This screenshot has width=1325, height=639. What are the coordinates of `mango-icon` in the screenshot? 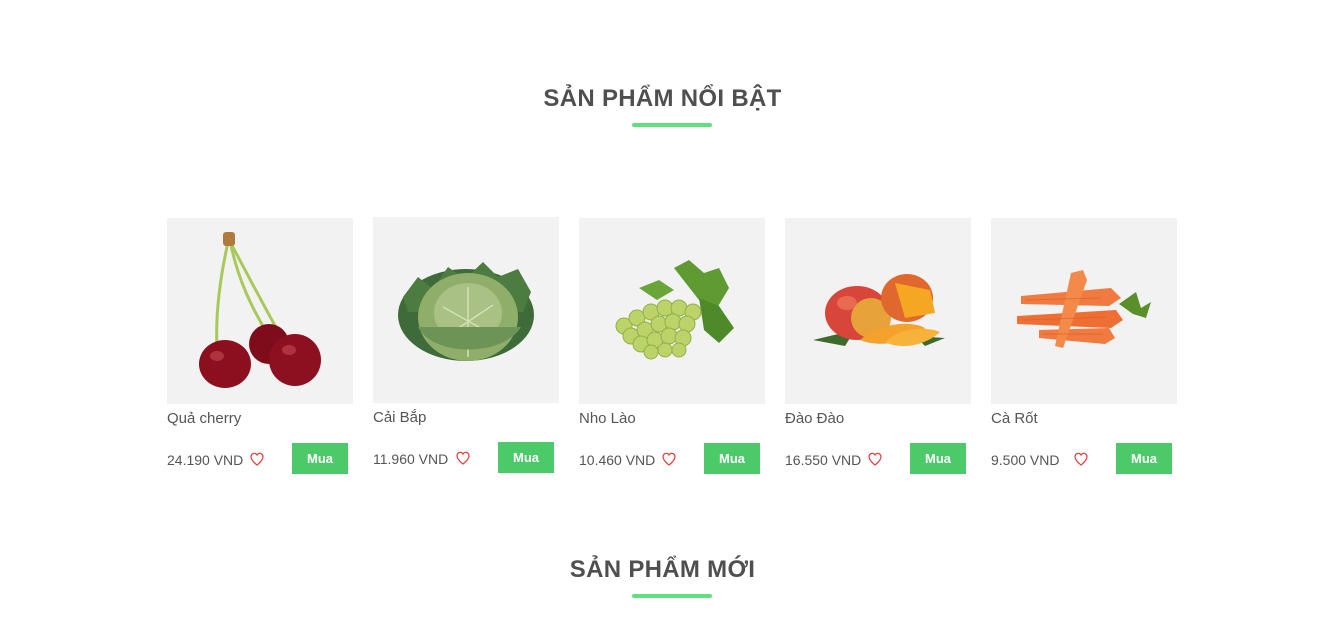 It's located at (879, 310).